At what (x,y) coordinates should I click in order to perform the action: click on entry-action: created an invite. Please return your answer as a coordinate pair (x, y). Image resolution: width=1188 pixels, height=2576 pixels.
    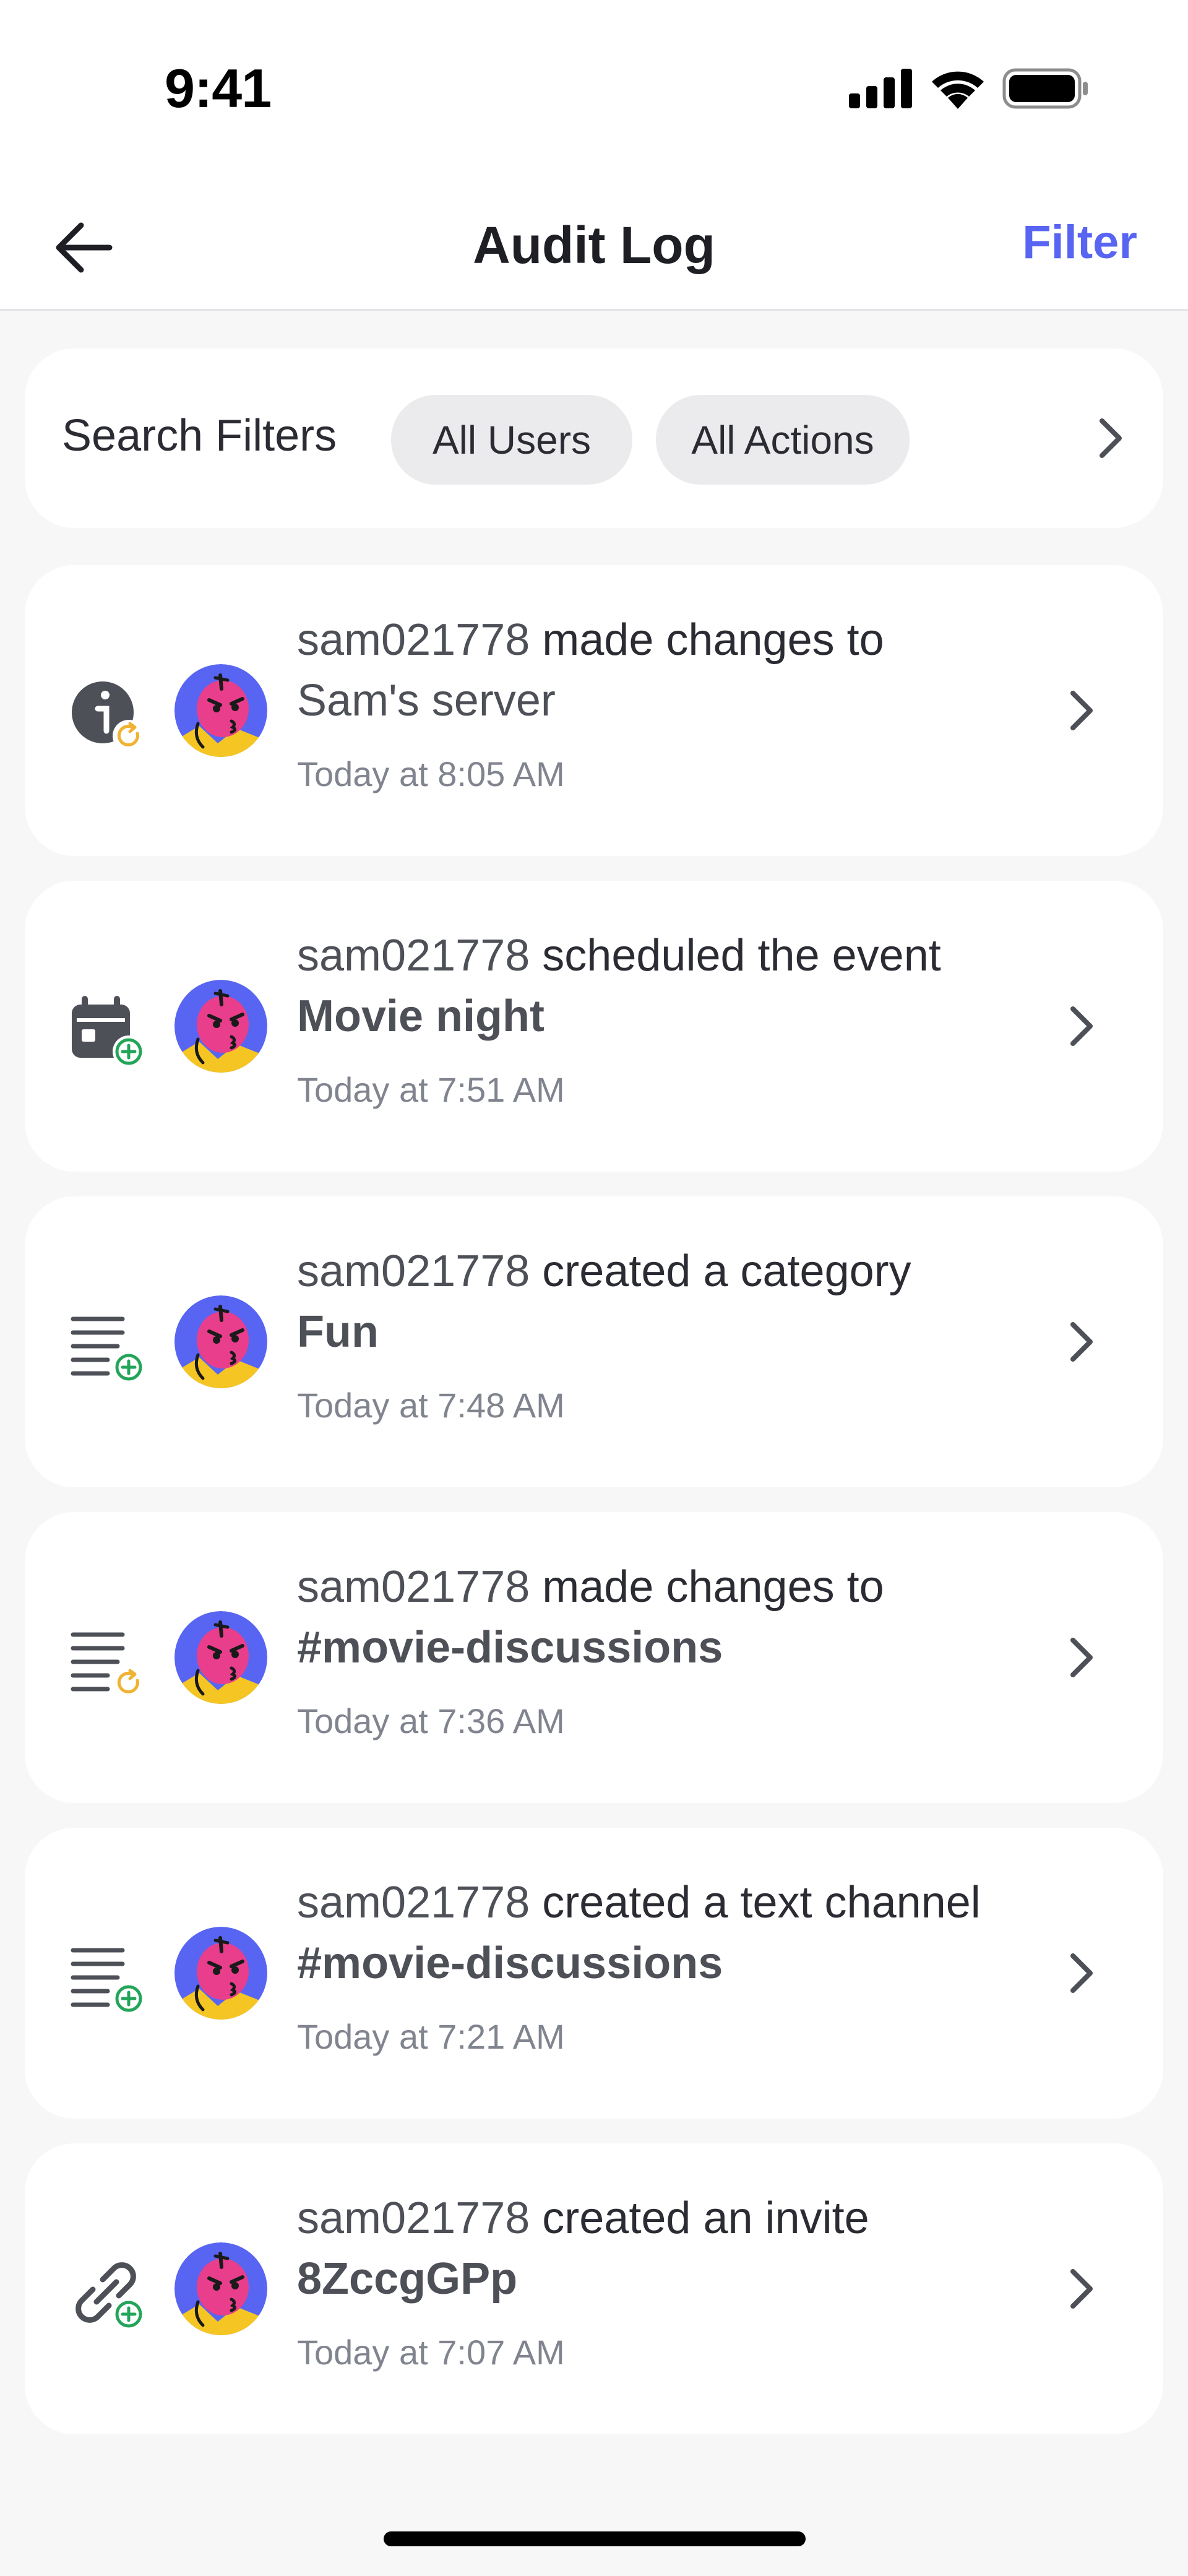
    Looking at the image, I should click on (700, 2218).